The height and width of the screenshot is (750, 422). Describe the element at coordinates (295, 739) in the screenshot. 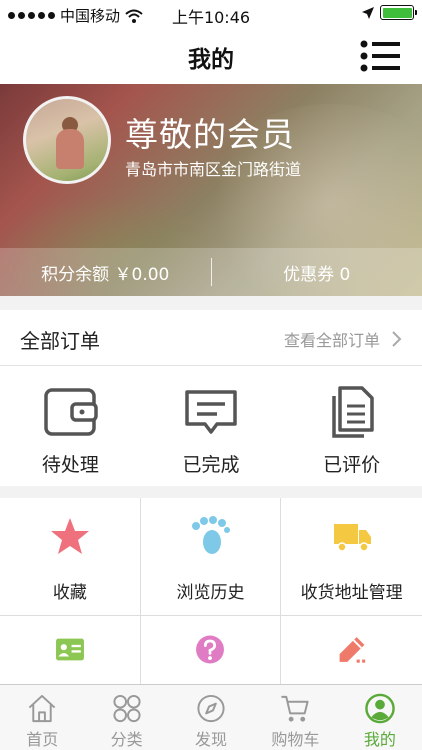

I see `tab-label: 购物车` at that location.